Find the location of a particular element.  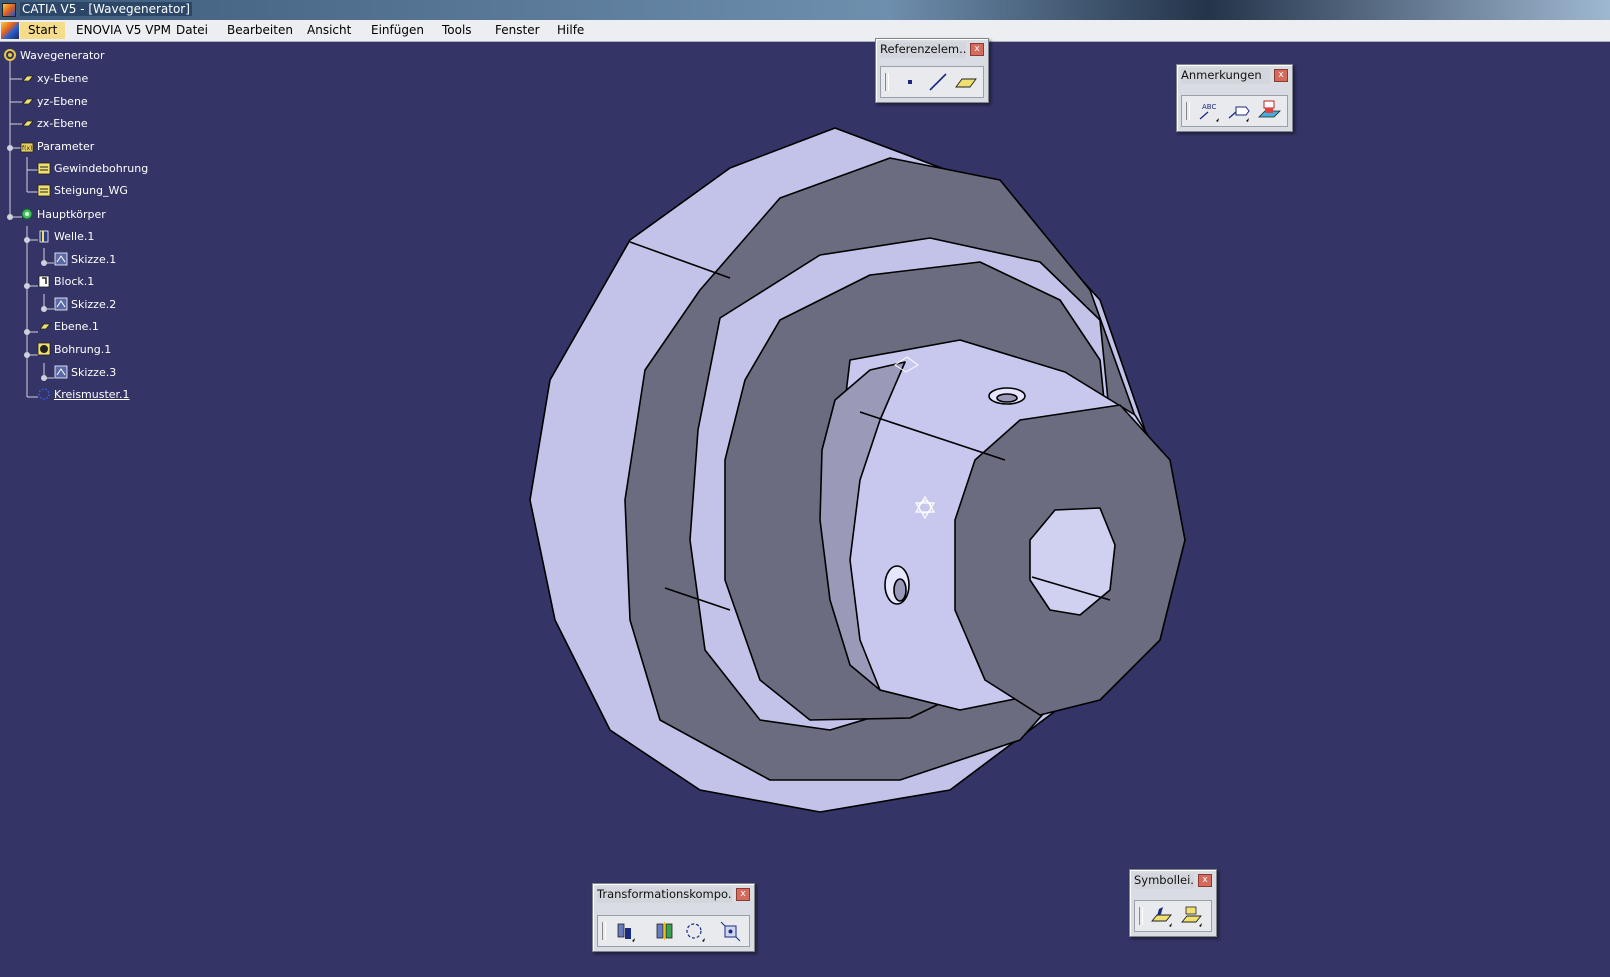

flag-note-icon is located at coordinates (1239, 111).